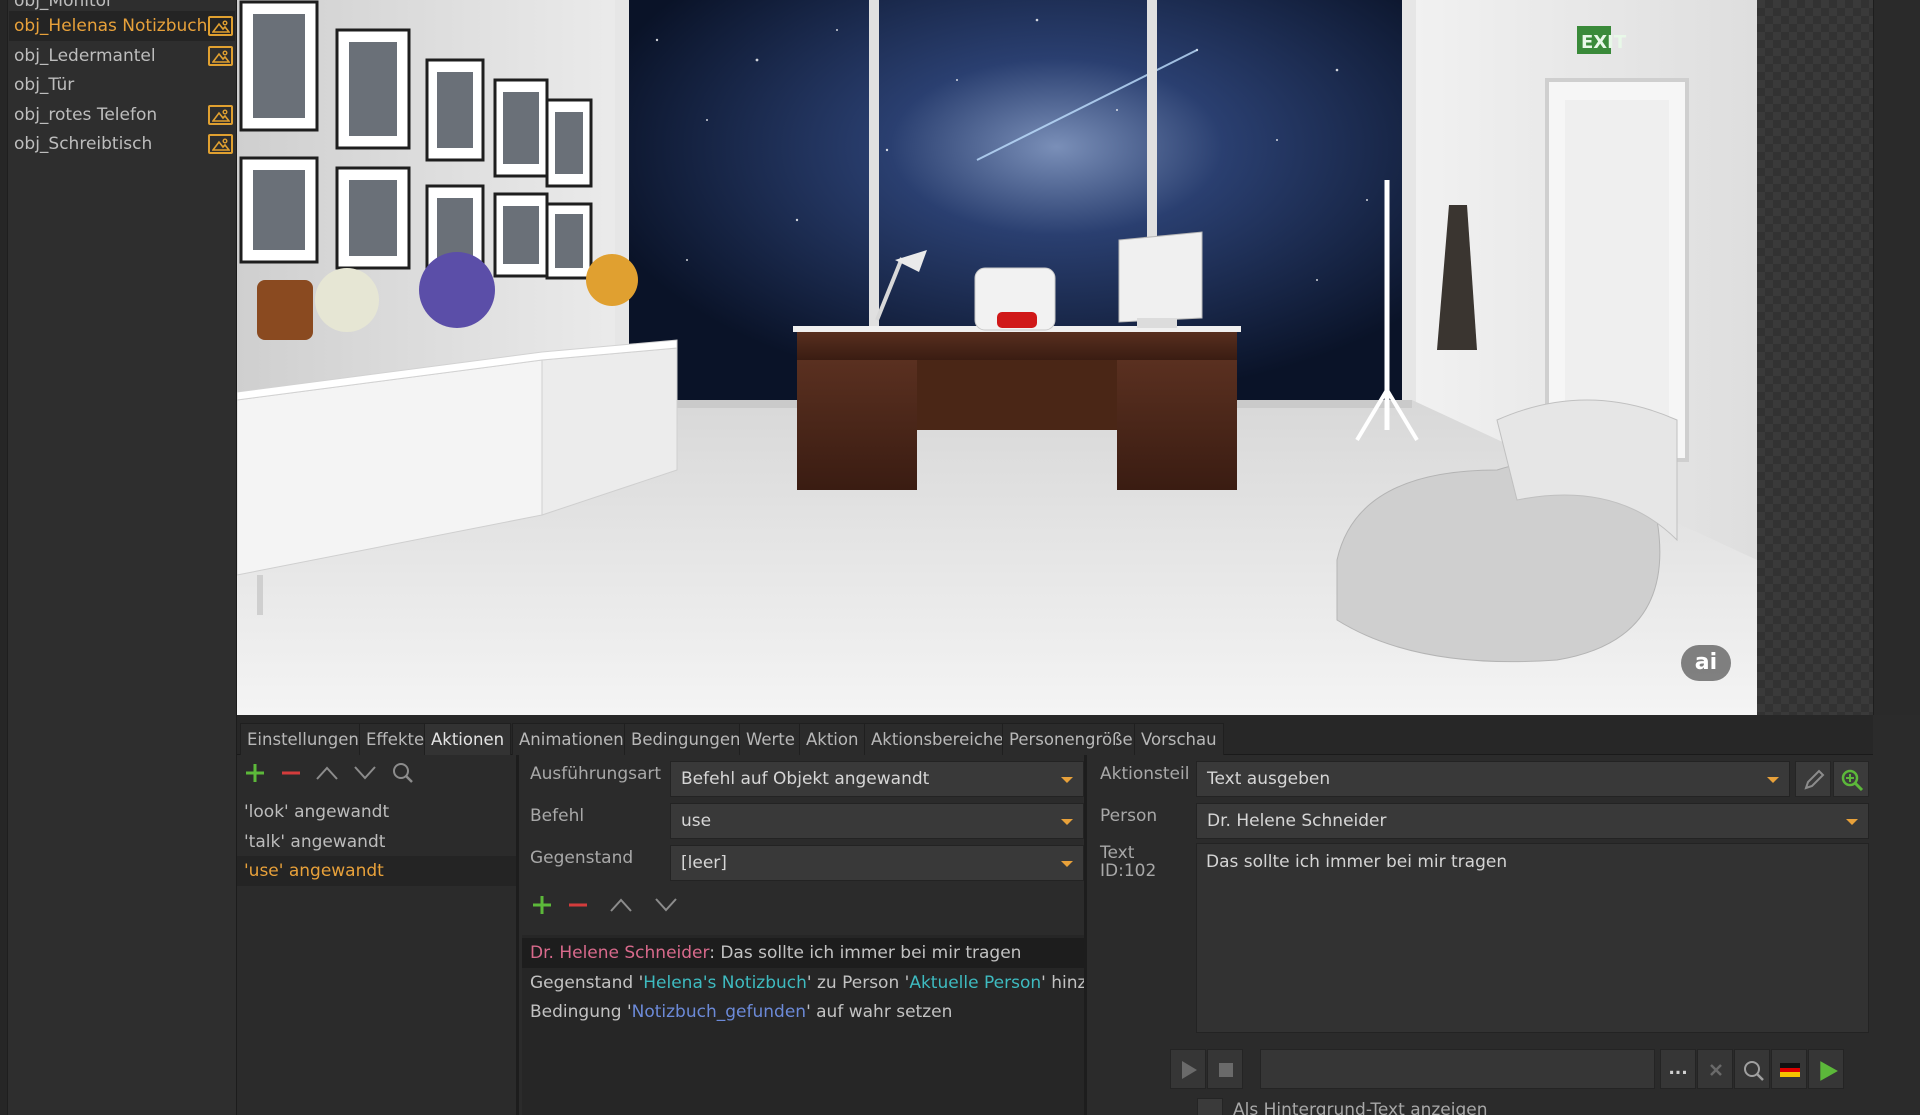  What do you see at coordinates (975, 983) in the screenshot?
I see `person-name: Aktuelle Person` at bounding box center [975, 983].